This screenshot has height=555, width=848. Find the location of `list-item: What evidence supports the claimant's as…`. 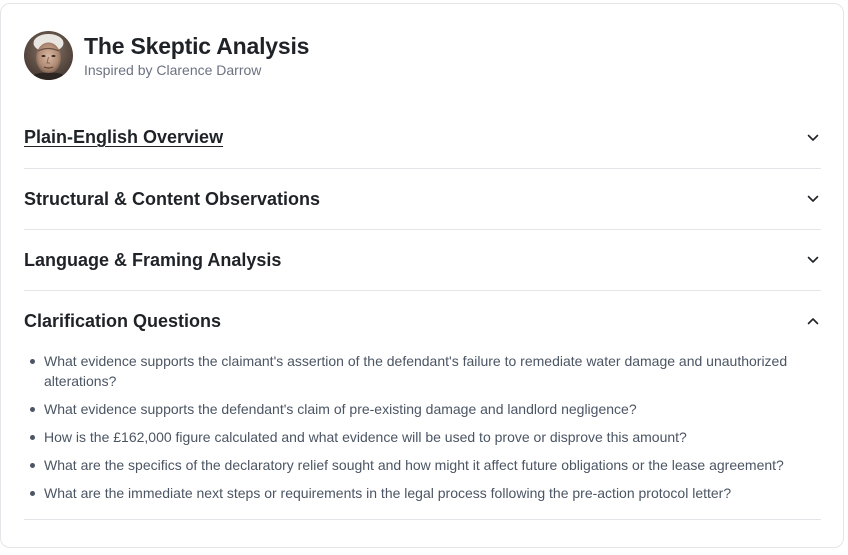

list-item: What evidence supports the claimant's as… is located at coordinates (422, 371).